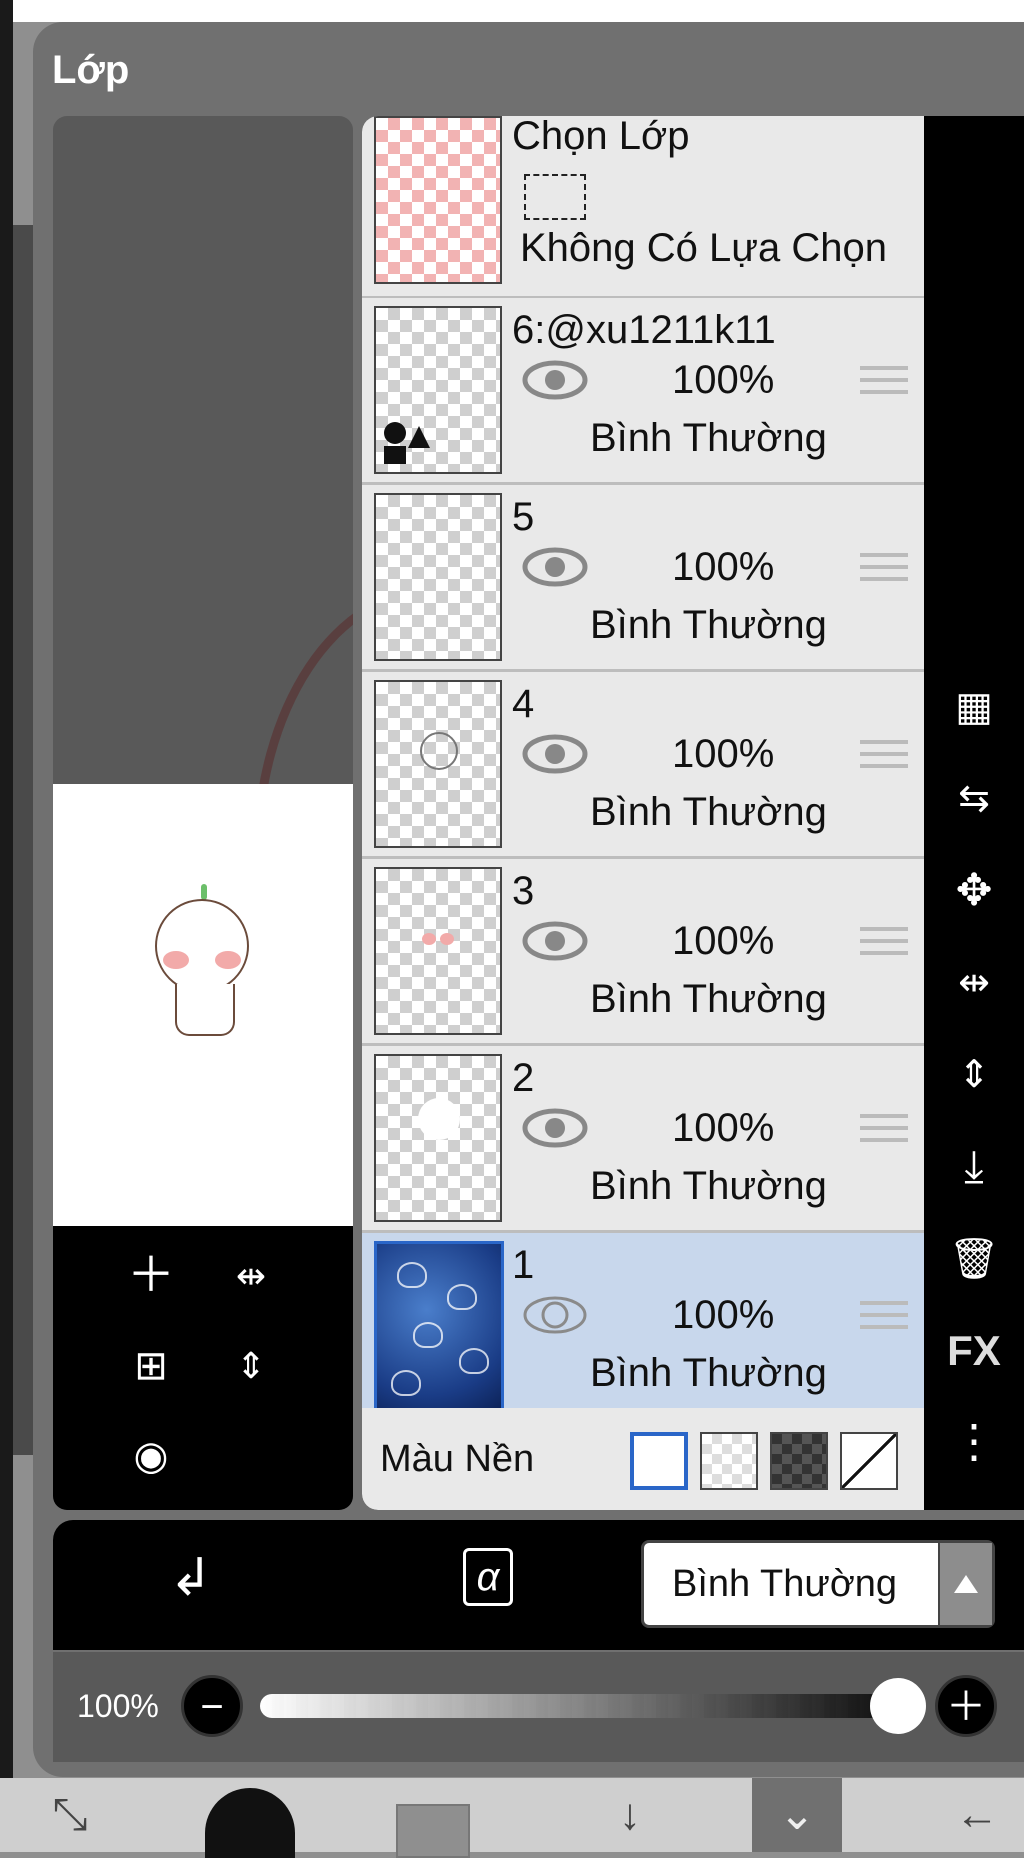 Image resolution: width=1024 pixels, height=1858 pixels. Describe the element at coordinates (869, 1461) in the screenshot. I see `background-none-swatch` at that location.